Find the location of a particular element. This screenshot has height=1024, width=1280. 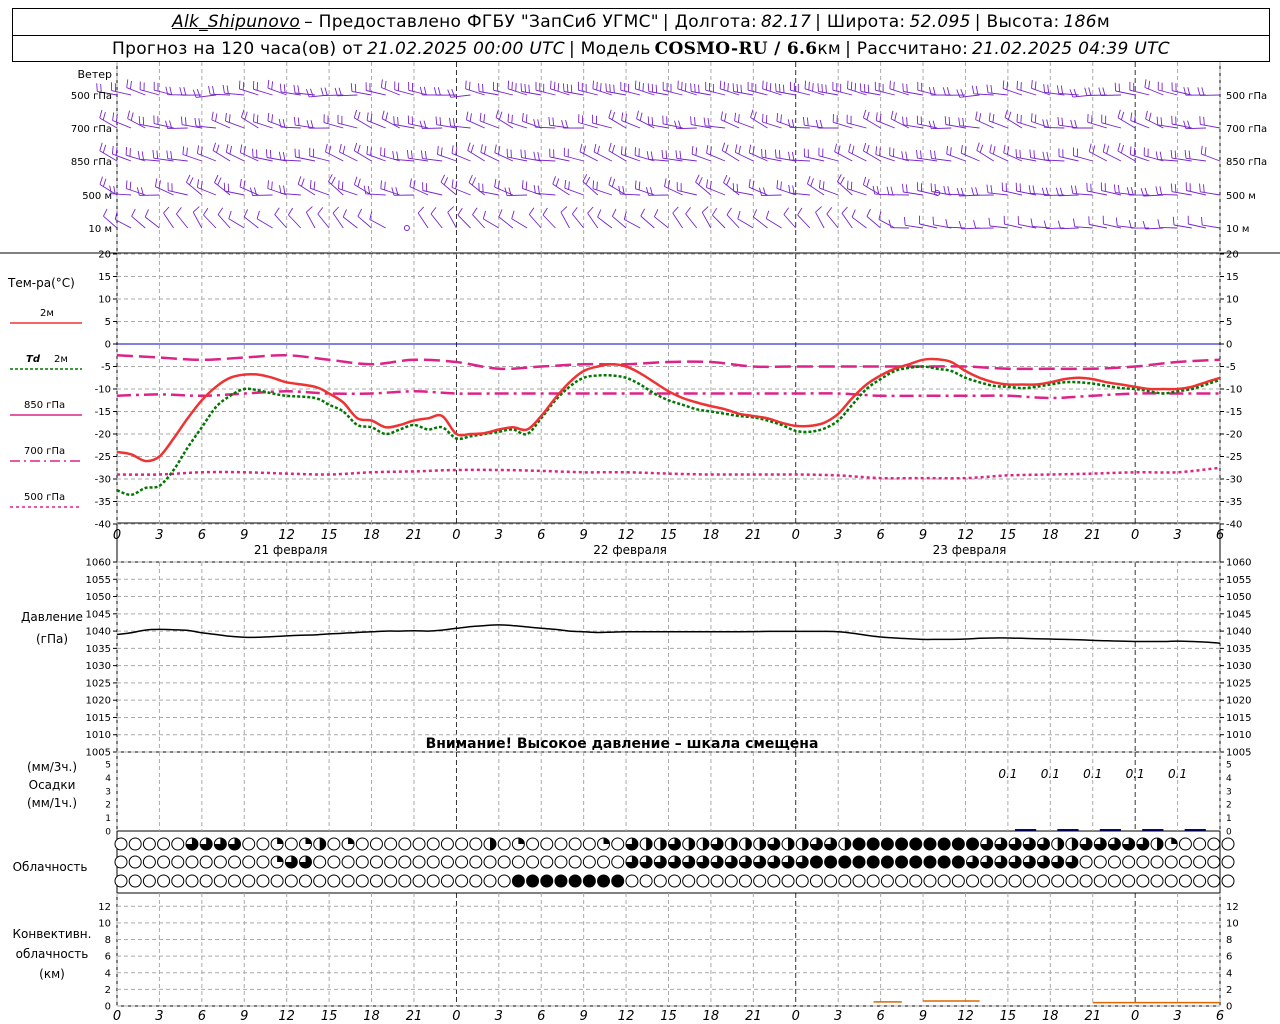

x-tick-label-bottom: 18 is located at coordinates (711, 1016).